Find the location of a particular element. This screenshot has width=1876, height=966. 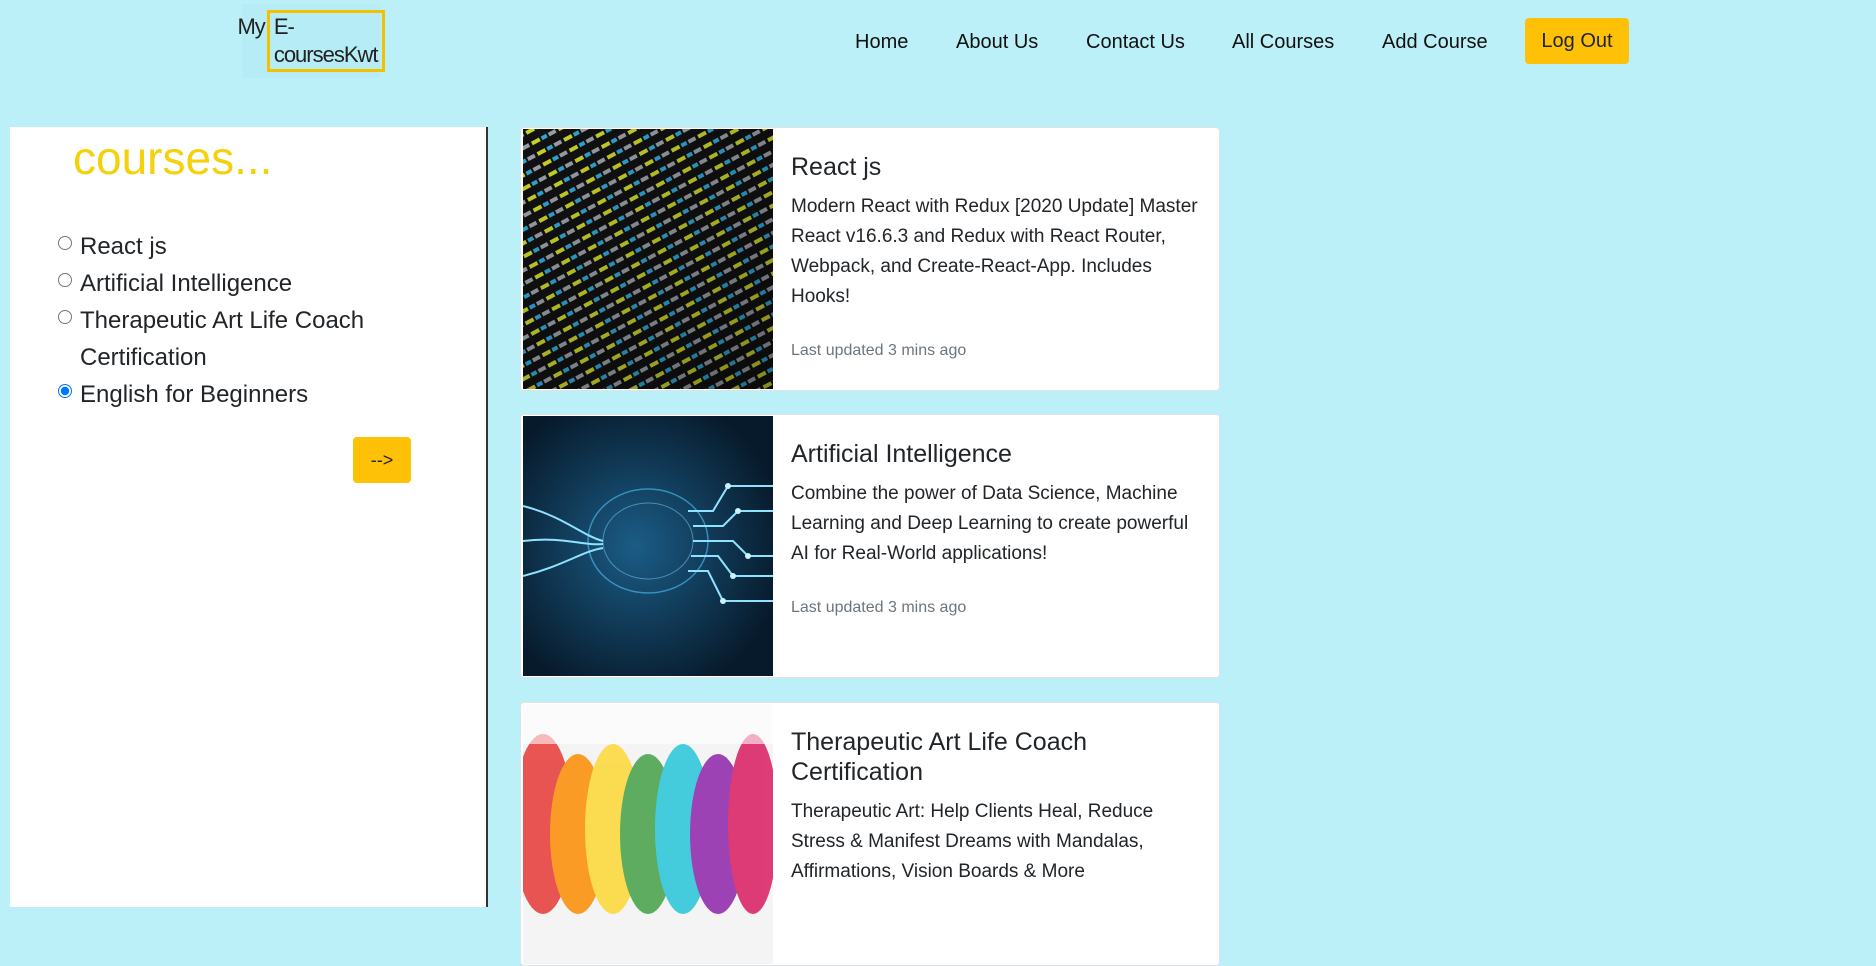

nav-home-link: Home is located at coordinates (881, 42).